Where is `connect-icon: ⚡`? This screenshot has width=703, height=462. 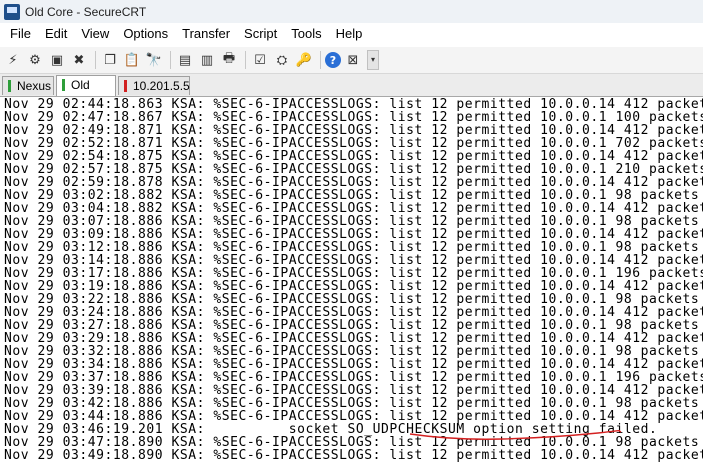 connect-icon: ⚡ is located at coordinates (13, 60).